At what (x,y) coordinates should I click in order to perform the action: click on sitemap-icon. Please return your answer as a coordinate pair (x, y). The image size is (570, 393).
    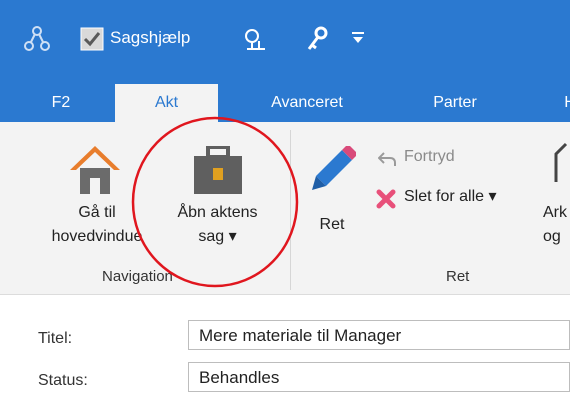
    Looking at the image, I should click on (37, 39).